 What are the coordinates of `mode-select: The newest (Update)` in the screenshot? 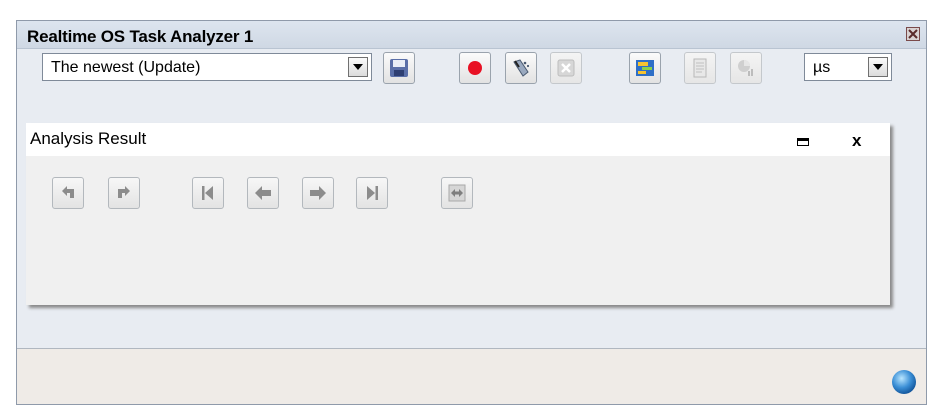 It's located at (207, 67).